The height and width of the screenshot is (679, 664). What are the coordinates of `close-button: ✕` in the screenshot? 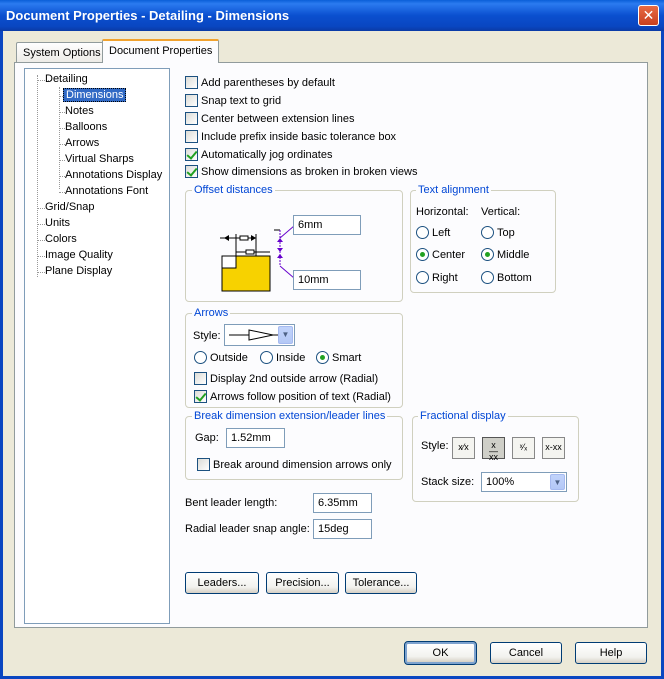 It's located at (648, 15).